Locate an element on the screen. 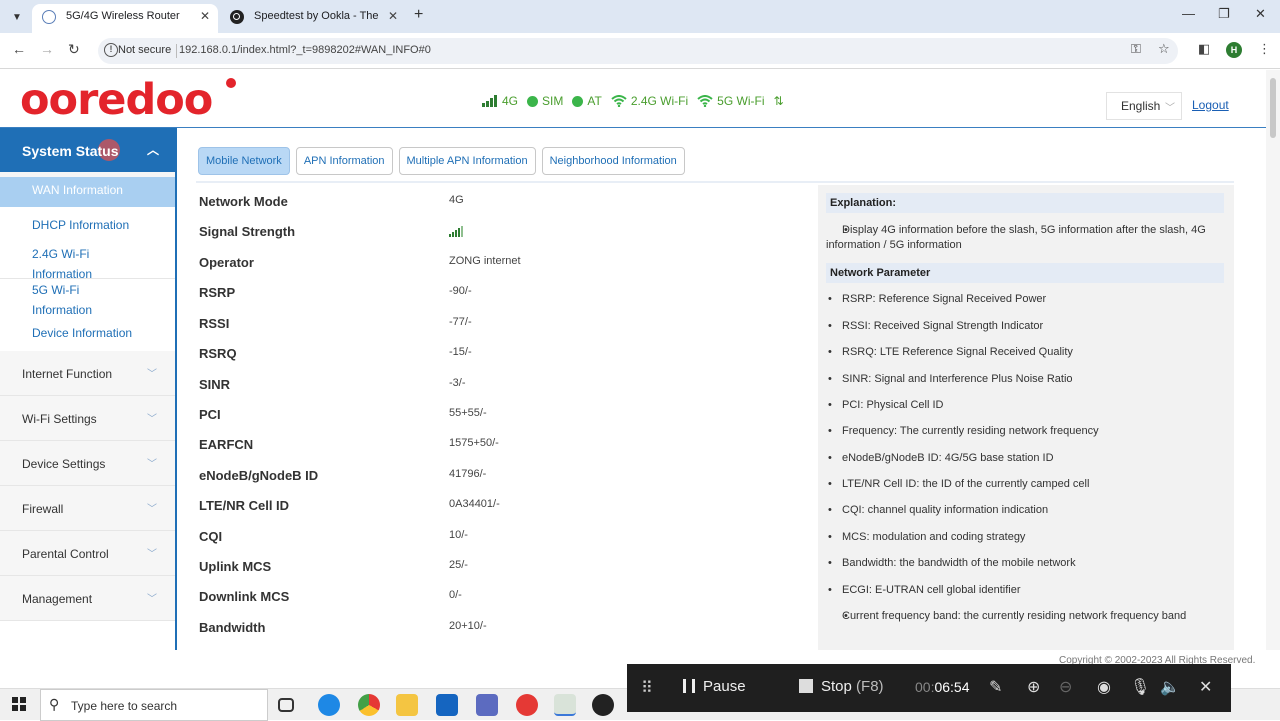  new-tab-button: + is located at coordinates (418, 15).